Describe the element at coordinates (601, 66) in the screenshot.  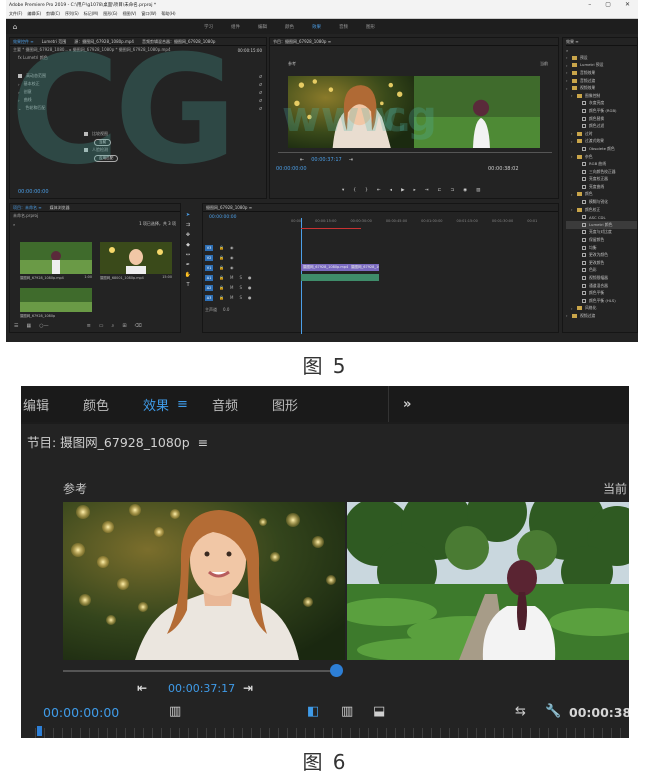
I see `effects-folder: › Lumetri 预设` at that location.